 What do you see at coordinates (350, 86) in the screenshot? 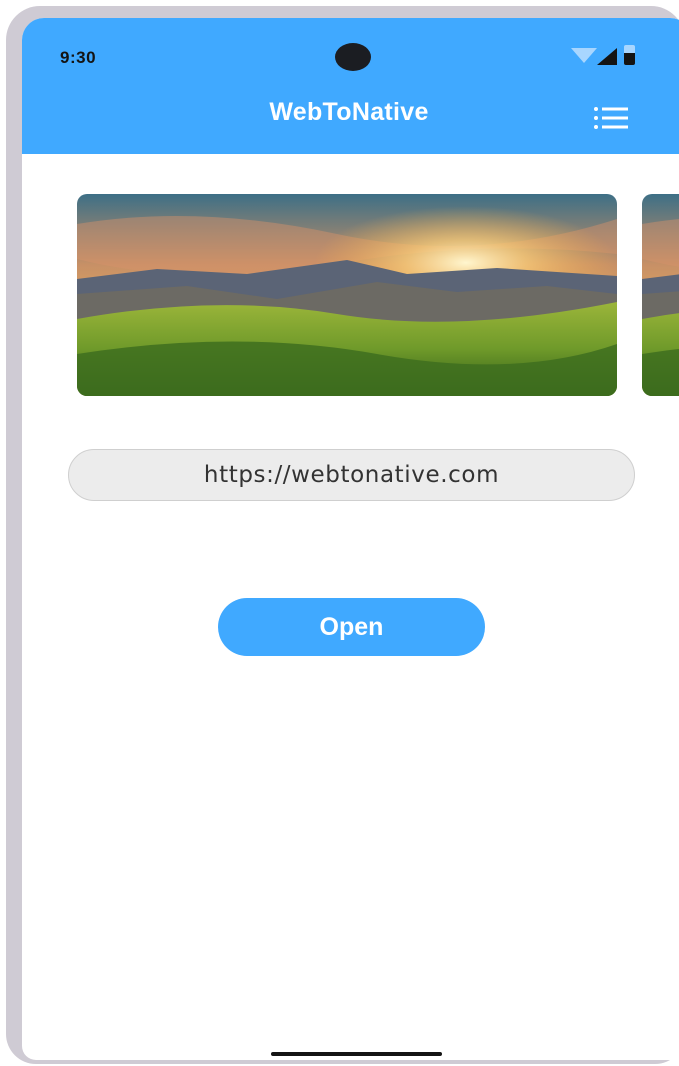
I see `app-bar: 9:30 WebToNative` at bounding box center [350, 86].